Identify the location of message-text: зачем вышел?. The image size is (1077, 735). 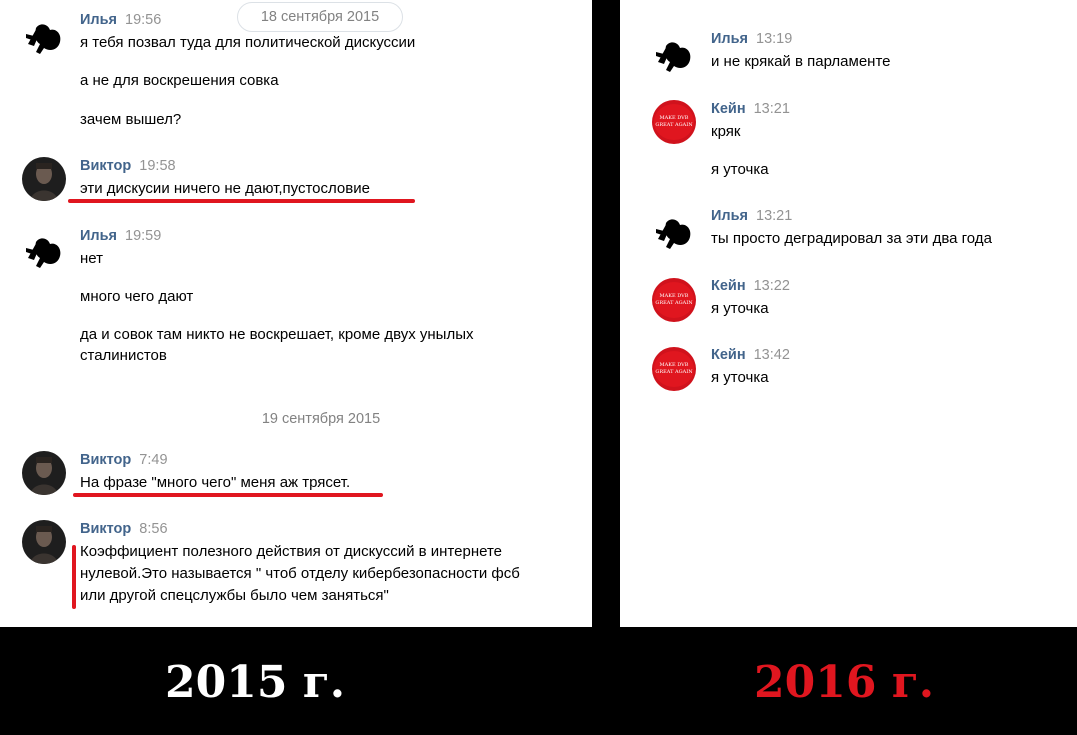
(131, 119).